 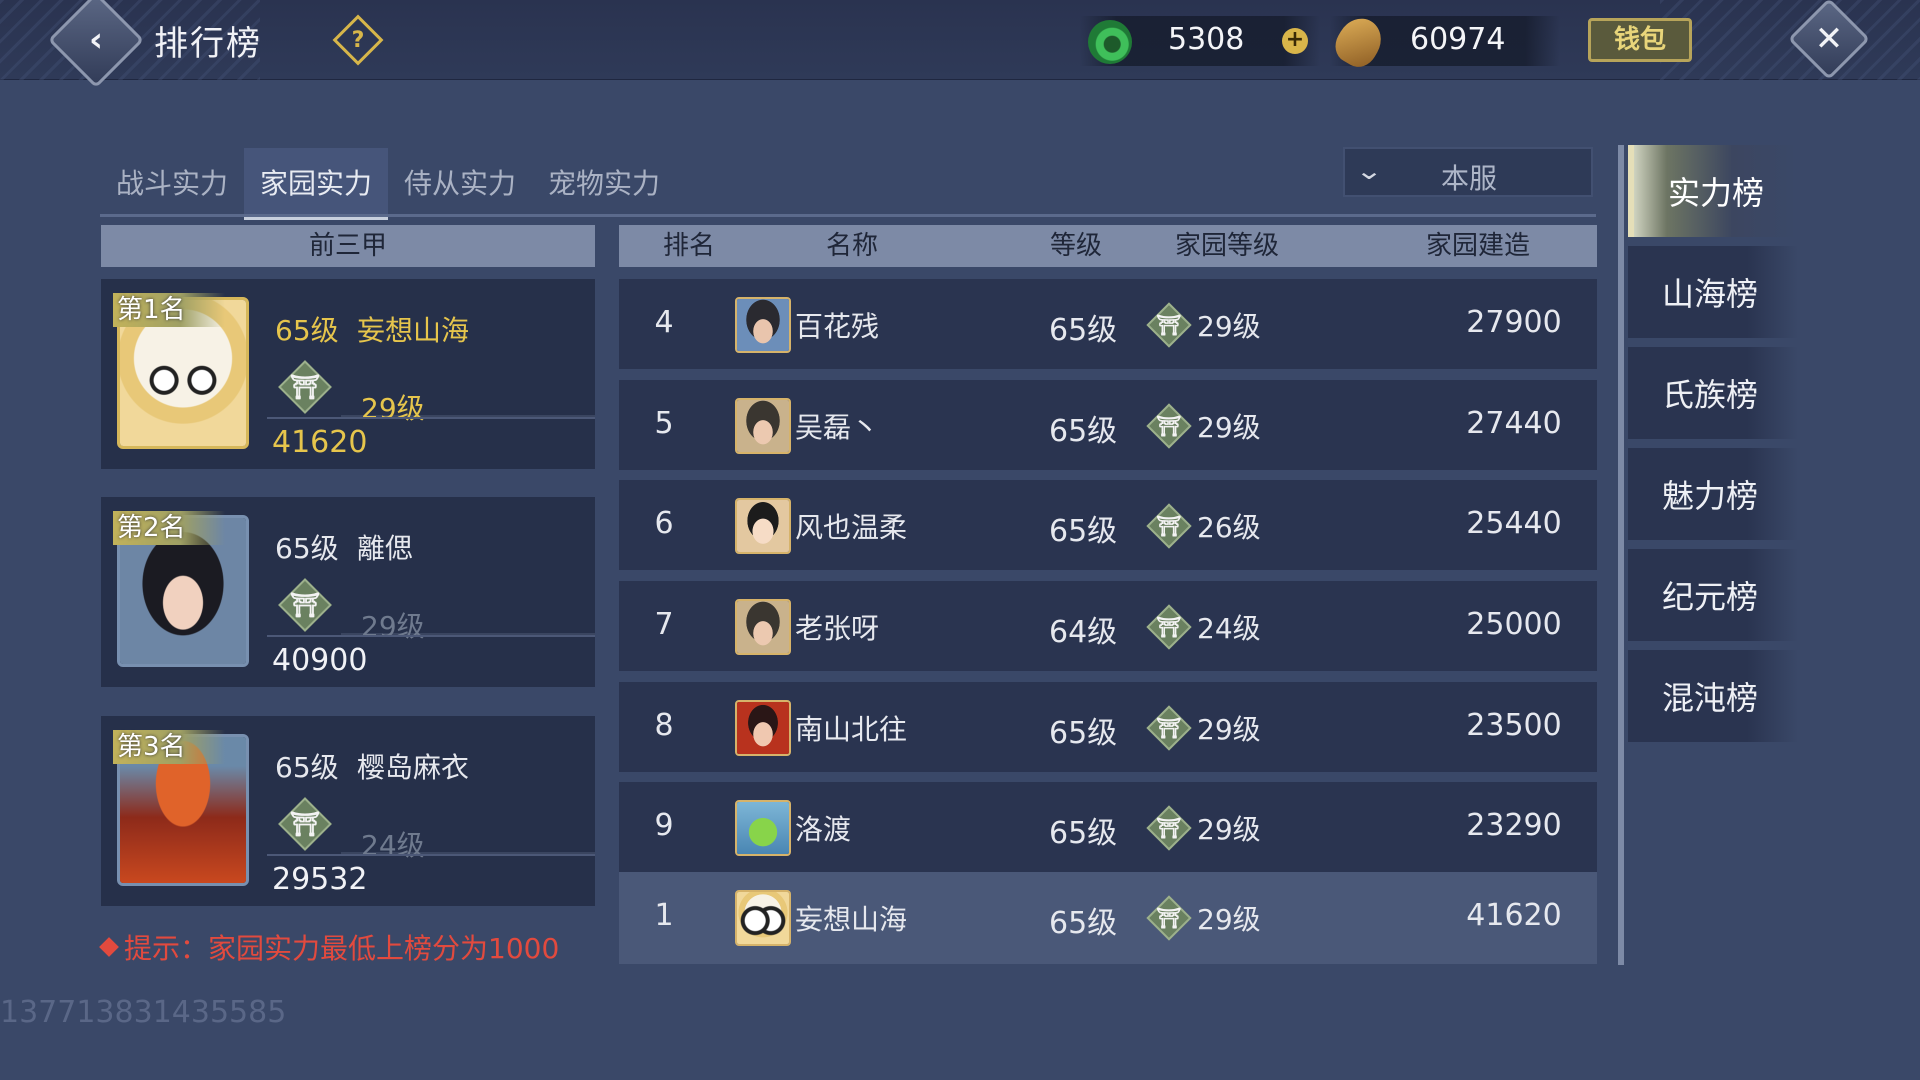 I want to click on row-rank: 6, so click(x=664, y=523).